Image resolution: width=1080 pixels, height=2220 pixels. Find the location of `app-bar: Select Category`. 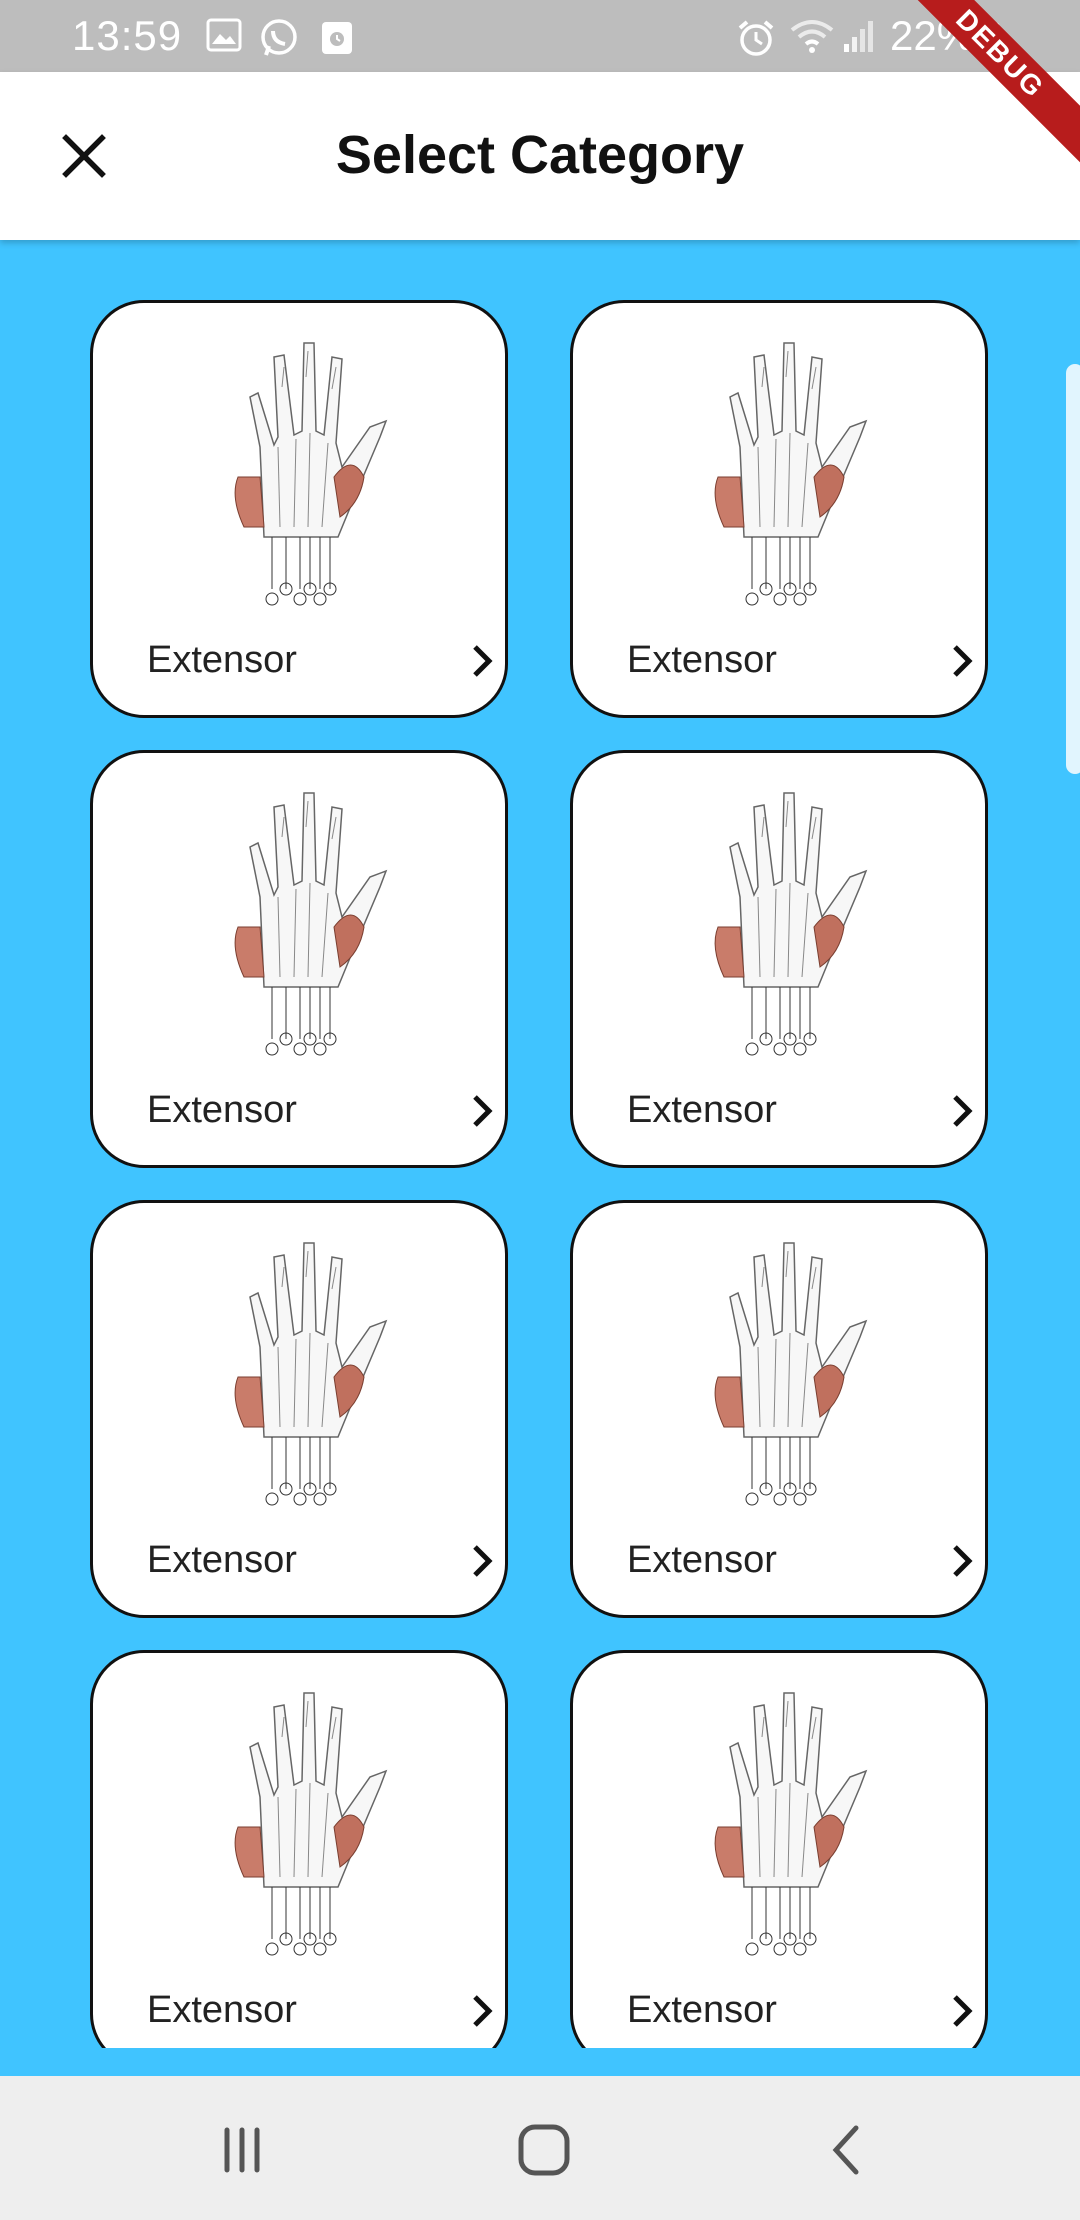

app-bar: Select Category is located at coordinates (540, 156).